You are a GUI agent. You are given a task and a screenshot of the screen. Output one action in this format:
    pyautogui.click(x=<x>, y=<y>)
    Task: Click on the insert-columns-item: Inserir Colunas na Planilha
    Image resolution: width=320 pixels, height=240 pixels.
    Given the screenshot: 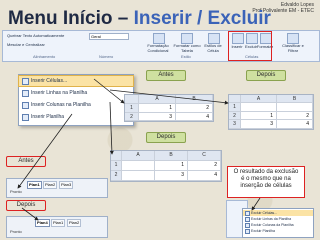 What is the action you would take?
    pyautogui.click(x=76, y=105)
    